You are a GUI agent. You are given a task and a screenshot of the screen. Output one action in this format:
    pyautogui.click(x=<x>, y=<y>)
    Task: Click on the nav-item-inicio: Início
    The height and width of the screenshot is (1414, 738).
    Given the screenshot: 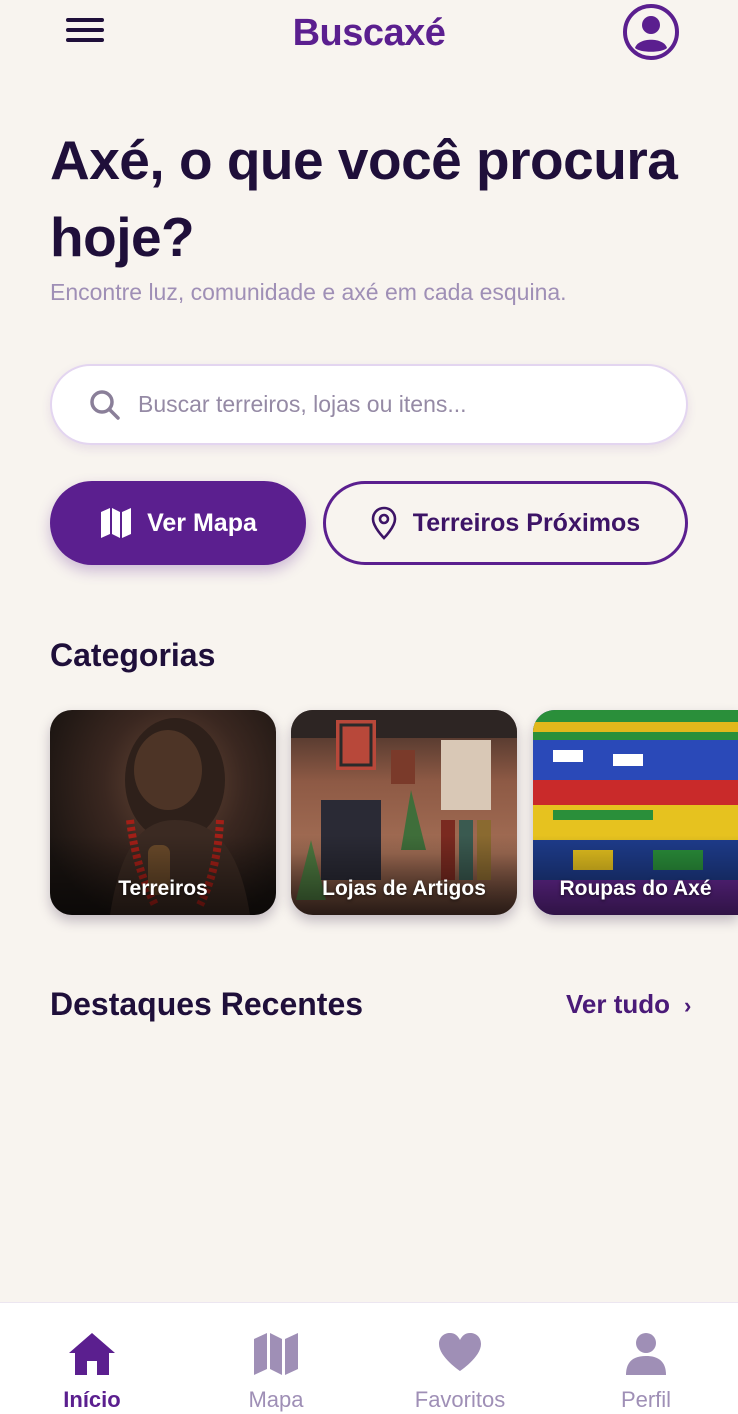 What is the action you would take?
    pyautogui.click(x=92, y=1358)
    